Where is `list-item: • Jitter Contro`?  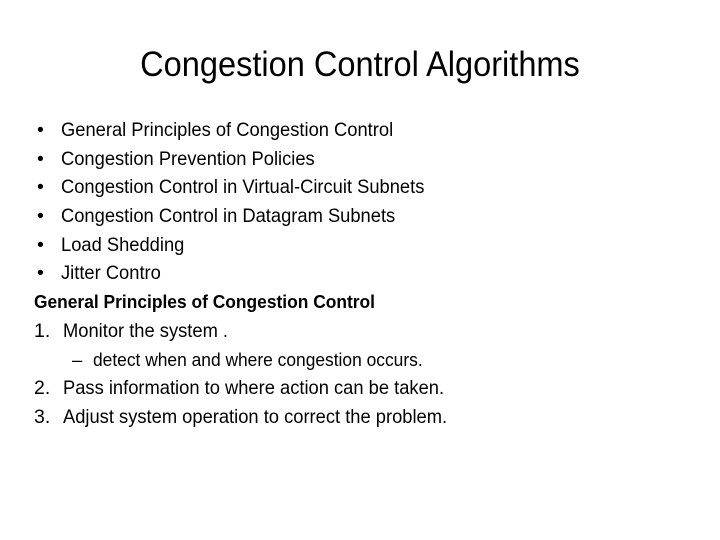 list-item: • Jitter Contro is located at coordinates (363, 273).